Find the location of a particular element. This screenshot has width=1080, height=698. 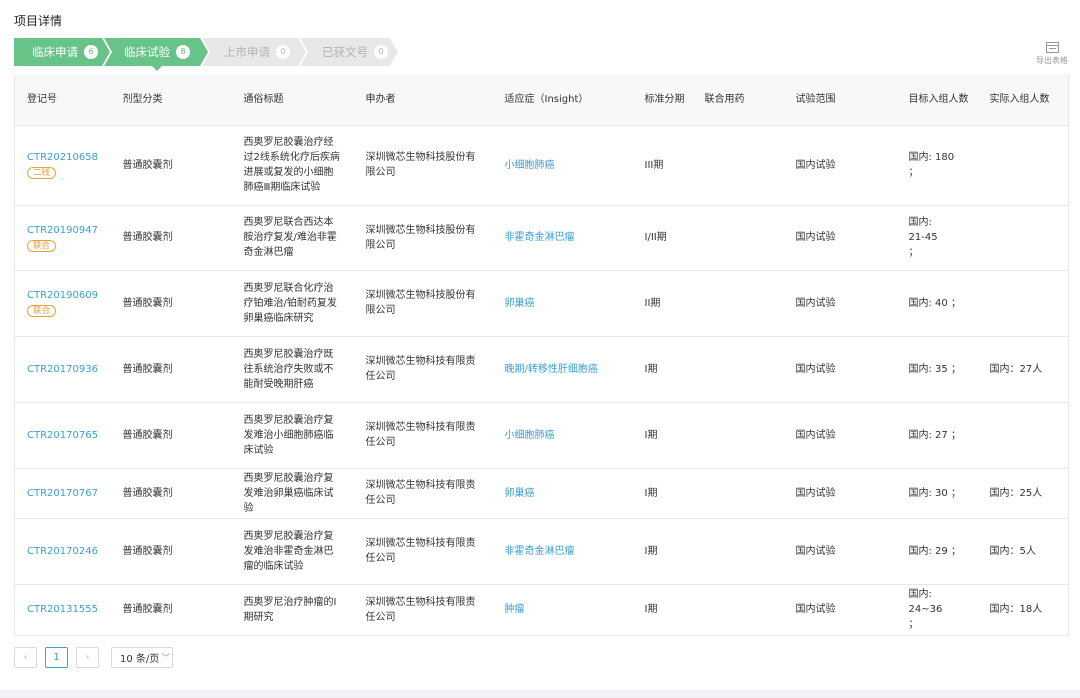

stage-steps: 临床申请 6 临床试验 8 上市申请 0 已获文号 0 is located at coordinates (206, 52).